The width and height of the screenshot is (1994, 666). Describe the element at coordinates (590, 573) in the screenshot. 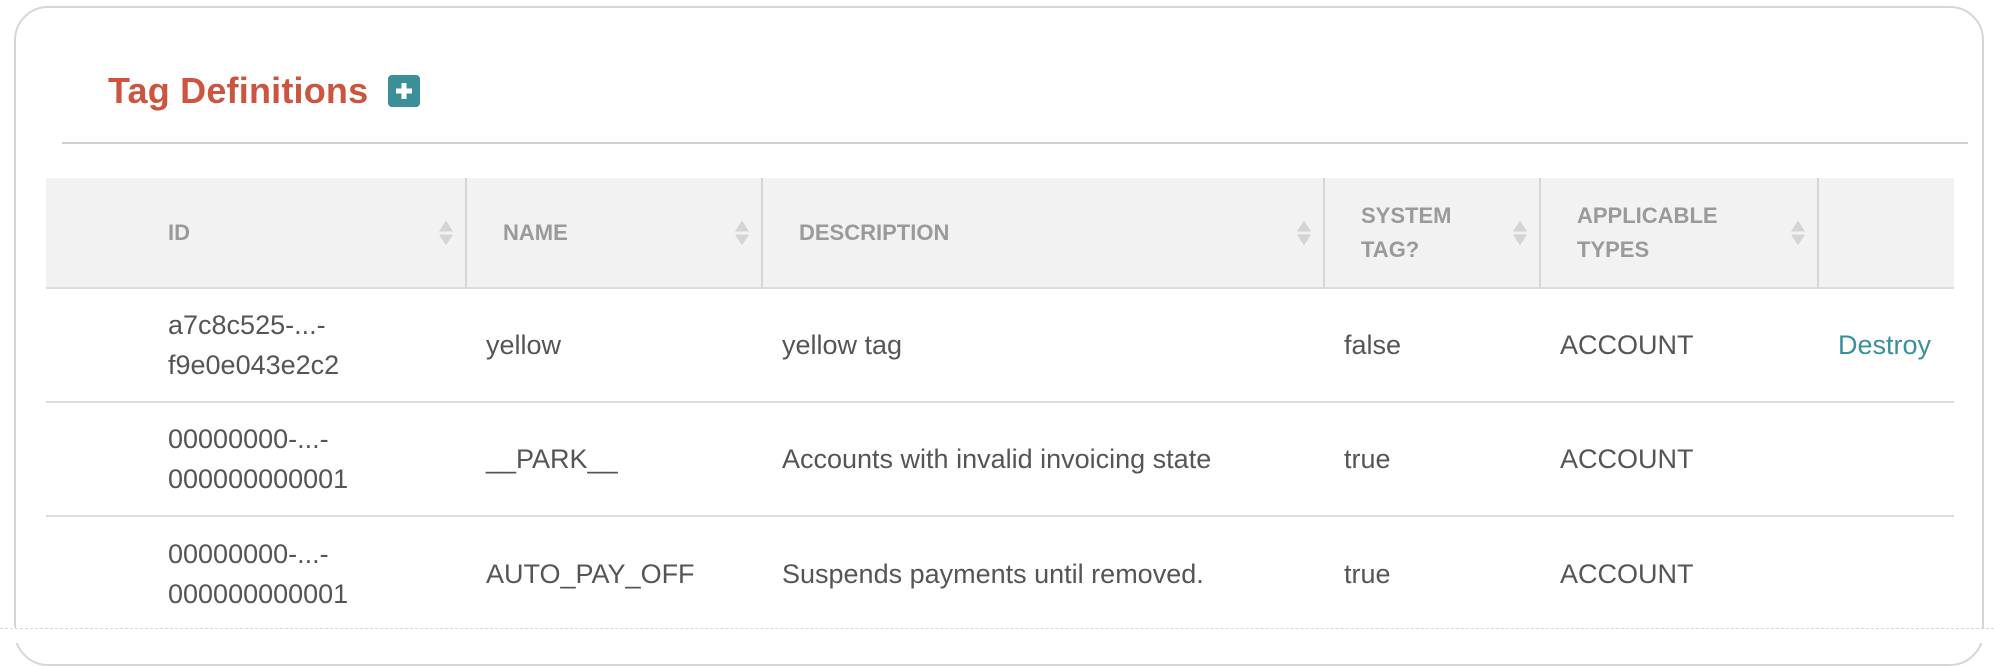

I see `name-cell: AUTO_PAY_OFF` at that location.